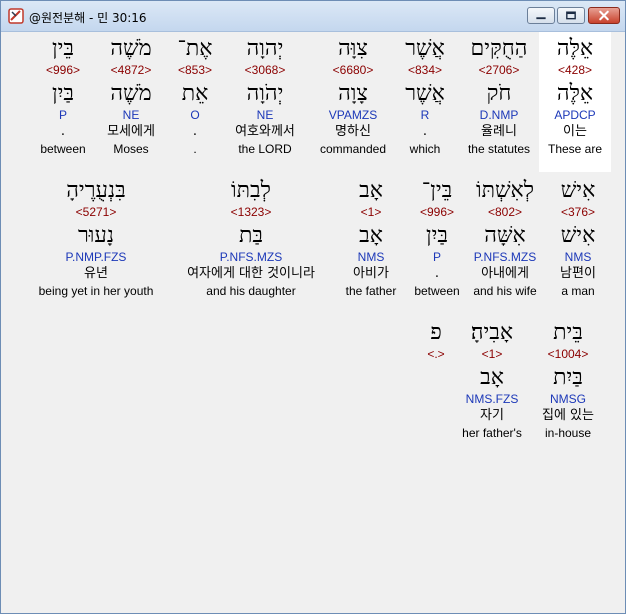  Describe the element at coordinates (195, 48) in the screenshot. I see `hebrew-word: אֶת־` at that location.